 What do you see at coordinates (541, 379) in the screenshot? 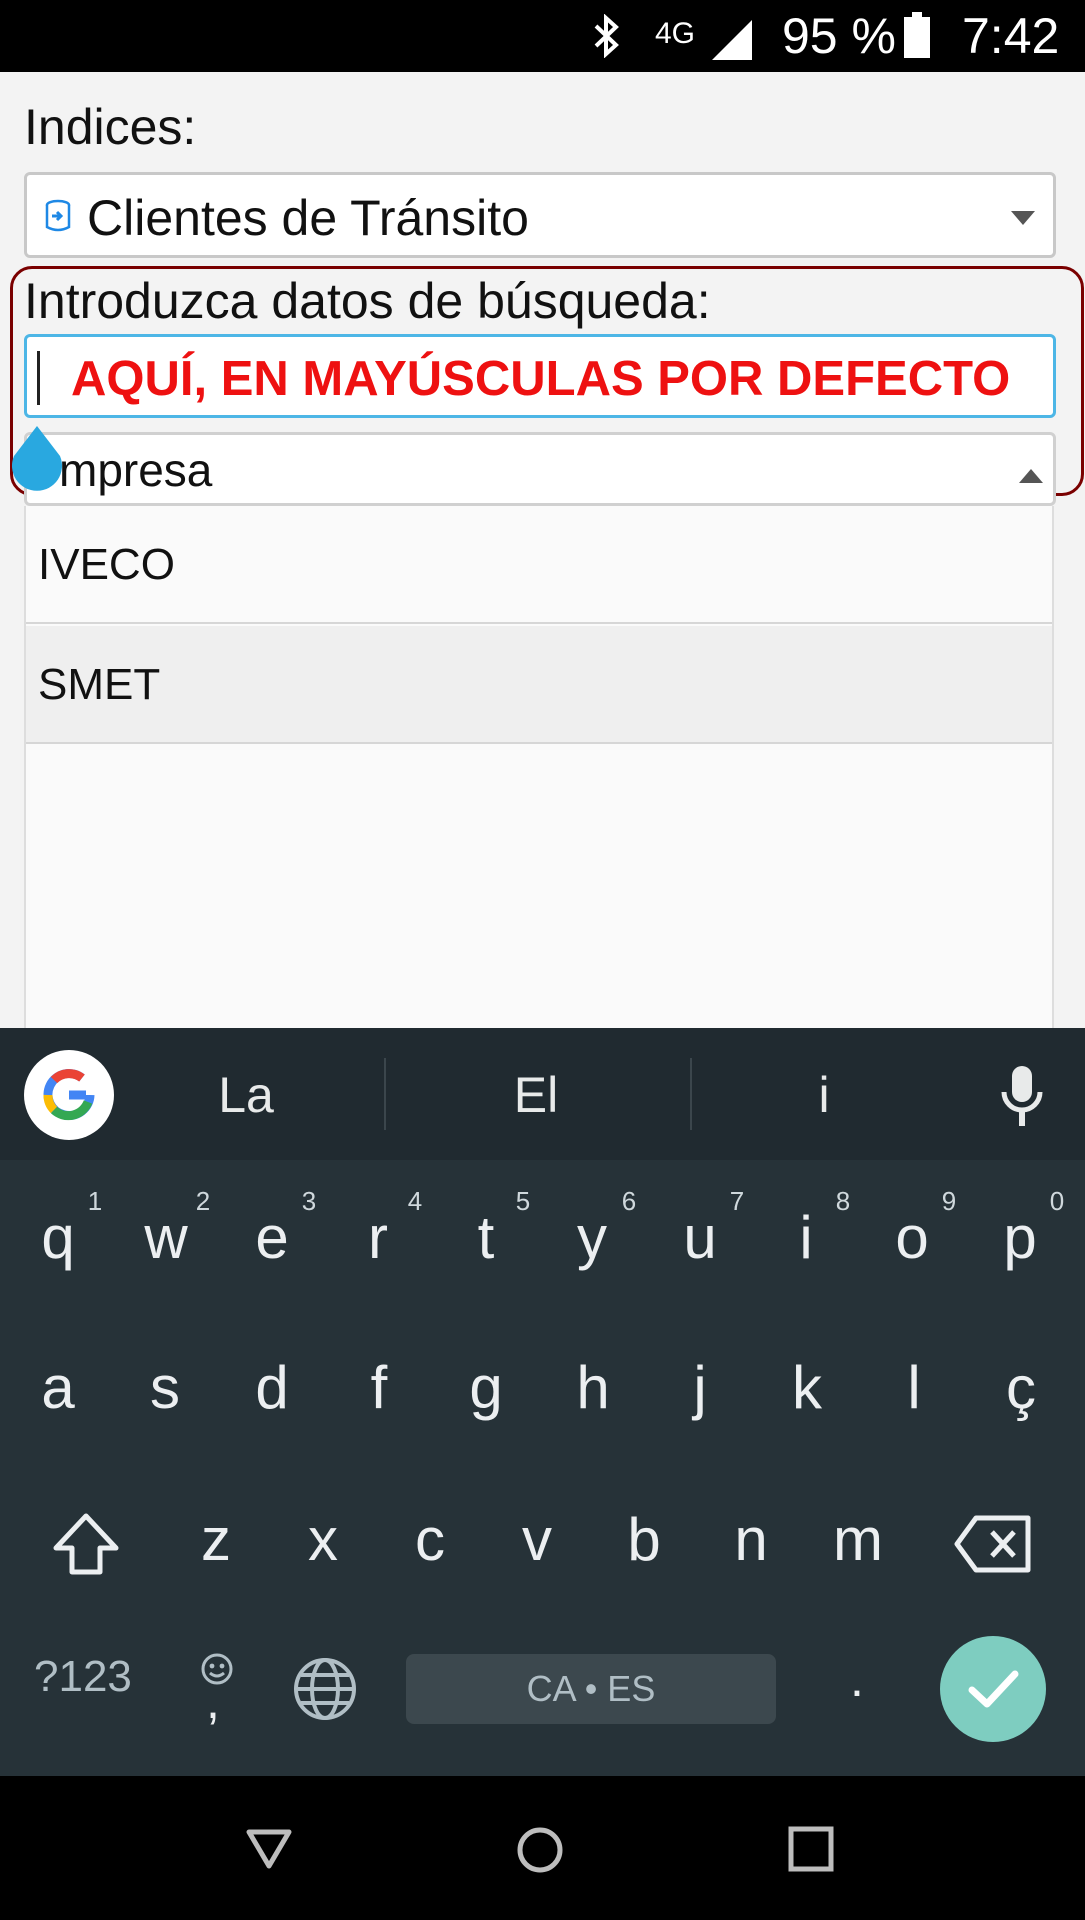
I see `search-input-annotation: AQUÍ, EN MAYÚSCULAS POR DEFECTO` at bounding box center [541, 379].